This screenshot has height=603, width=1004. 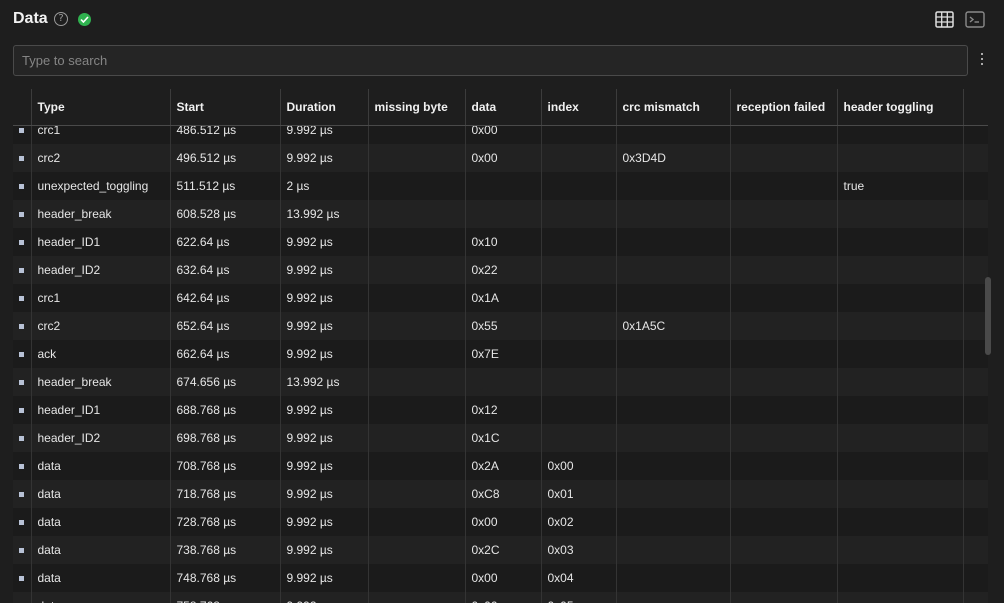 What do you see at coordinates (500, 354) in the screenshot?
I see `table-row: ack 662.64 µs 9.992 µs 0x7E` at bounding box center [500, 354].